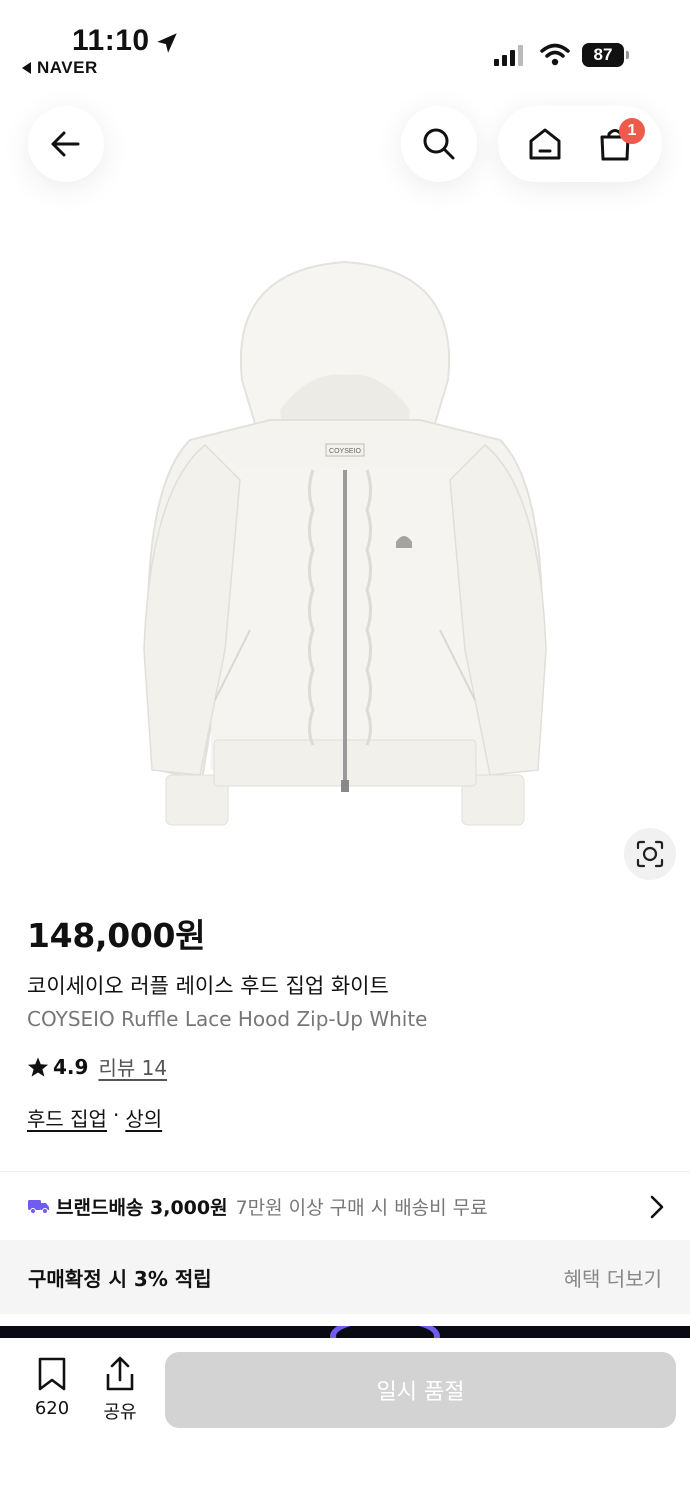  I want to click on battery-icon: 87, so click(606, 55).